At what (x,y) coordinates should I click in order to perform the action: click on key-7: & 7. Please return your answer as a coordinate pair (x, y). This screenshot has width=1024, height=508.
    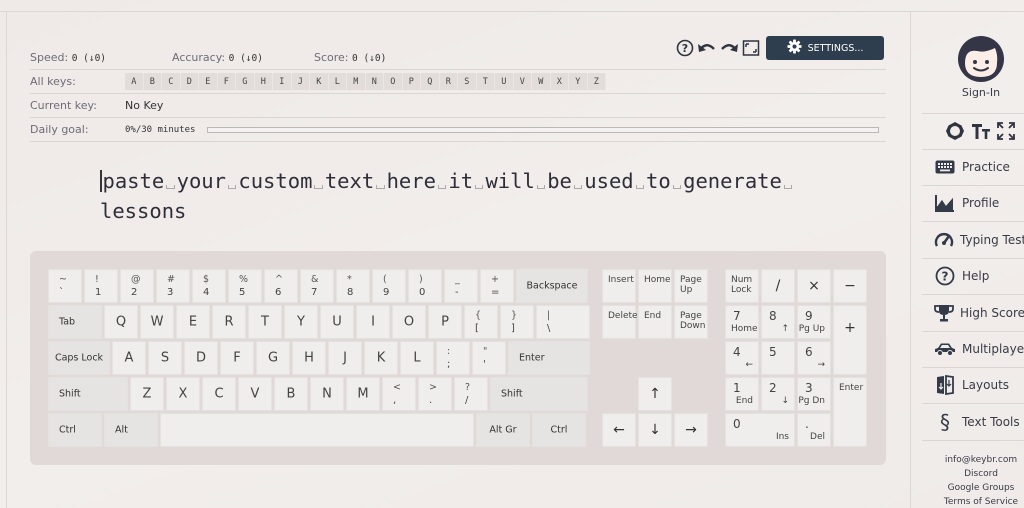
    Looking at the image, I should click on (317, 286).